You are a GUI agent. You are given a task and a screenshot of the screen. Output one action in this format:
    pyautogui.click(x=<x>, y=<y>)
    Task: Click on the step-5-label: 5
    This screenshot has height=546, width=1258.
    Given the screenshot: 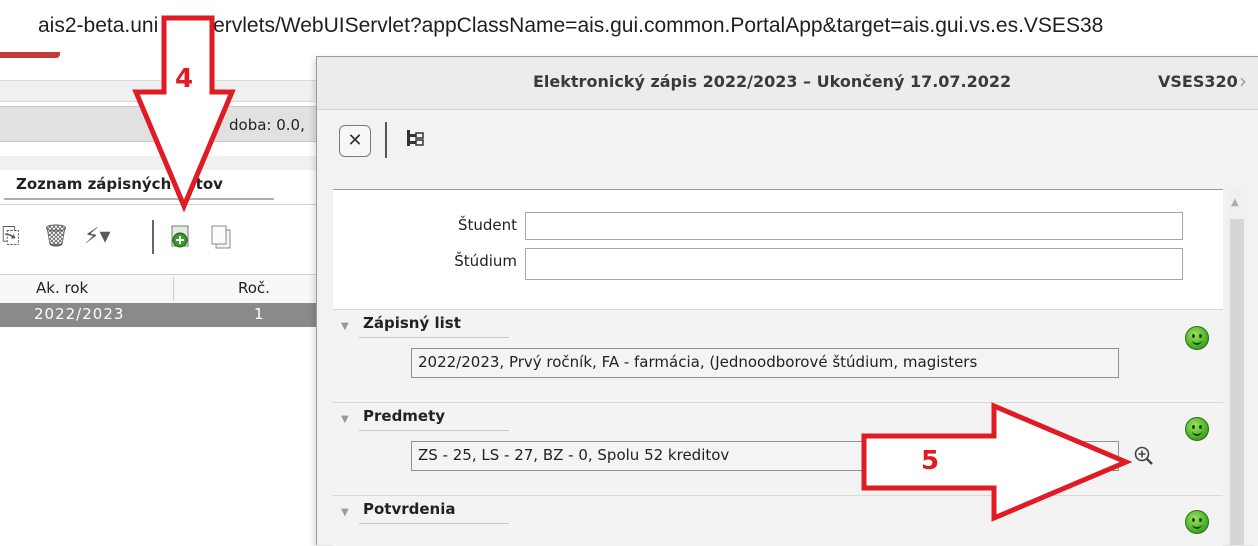 What is the action you would take?
    pyautogui.click(x=930, y=461)
    